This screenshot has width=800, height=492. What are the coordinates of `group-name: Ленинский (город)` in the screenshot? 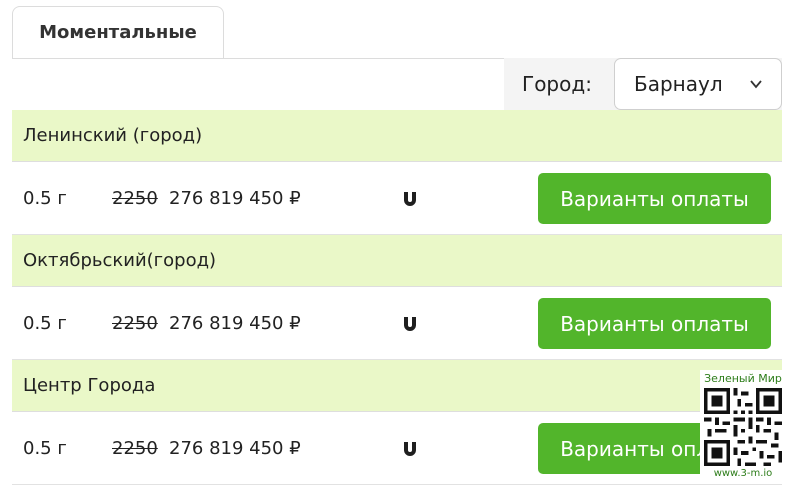 It's located at (113, 135).